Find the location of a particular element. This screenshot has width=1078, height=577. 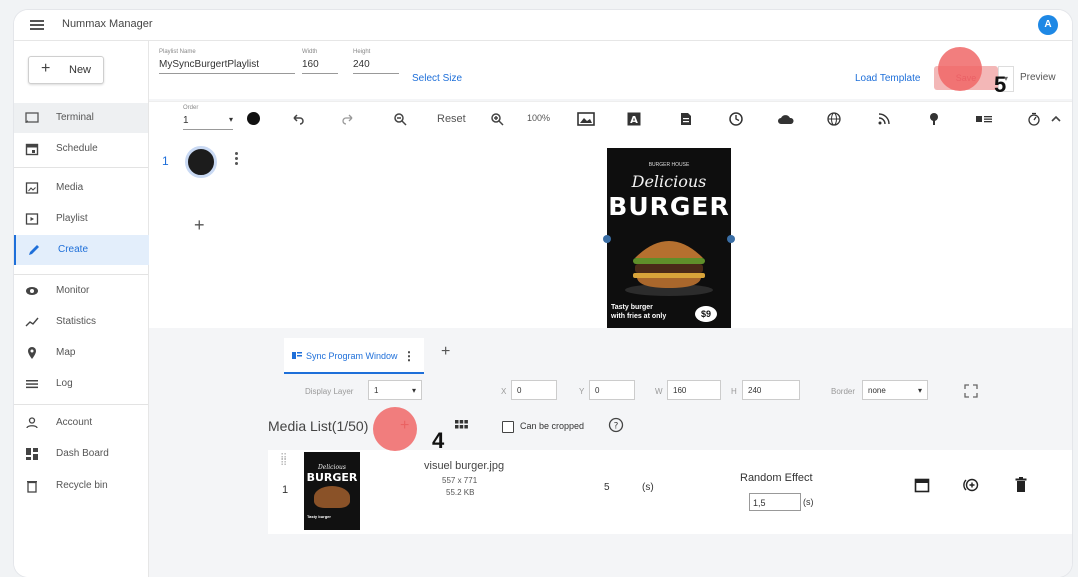

display-layer-select: 1 ▾ is located at coordinates (395, 390).